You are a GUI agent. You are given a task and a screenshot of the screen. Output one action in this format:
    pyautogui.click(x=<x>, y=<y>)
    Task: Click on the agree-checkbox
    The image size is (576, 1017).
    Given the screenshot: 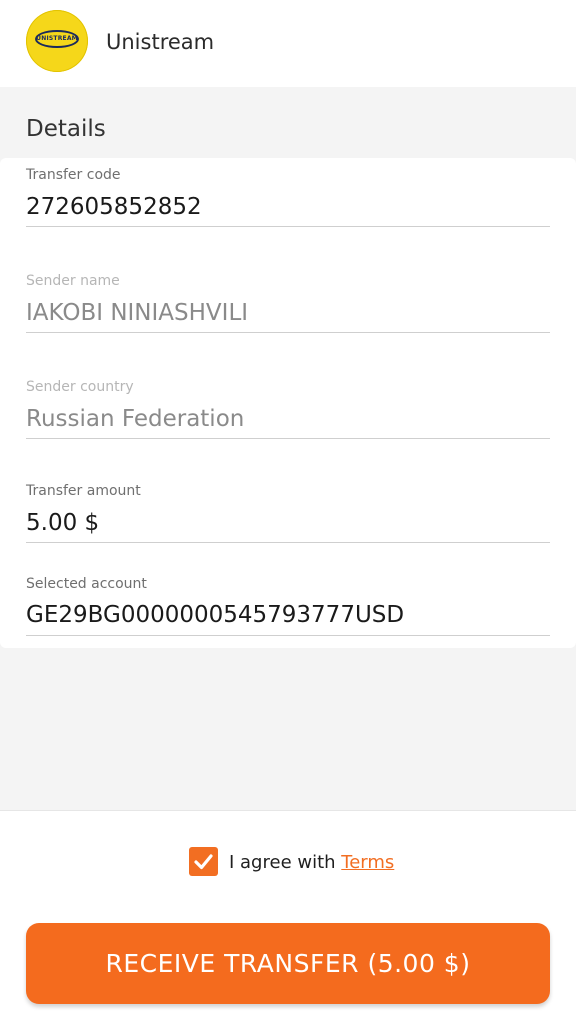 What is the action you would take?
    pyautogui.click(x=203, y=861)
    